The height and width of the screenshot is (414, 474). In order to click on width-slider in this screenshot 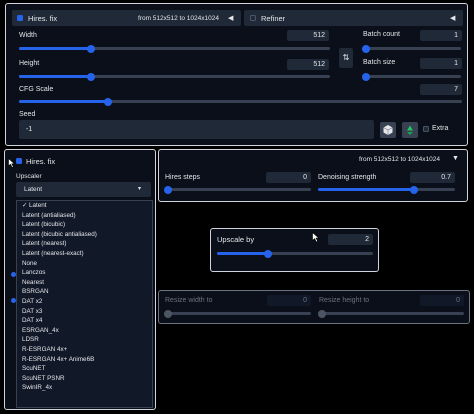, I will do `click(174, 48)`.